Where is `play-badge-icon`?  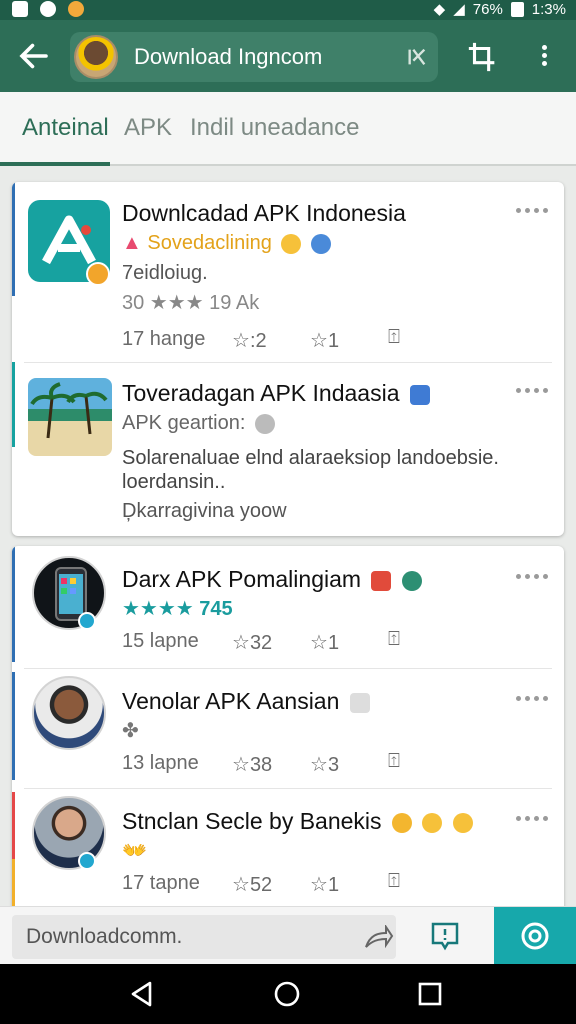 play-badge-icon is located at coordinates (98, 274).